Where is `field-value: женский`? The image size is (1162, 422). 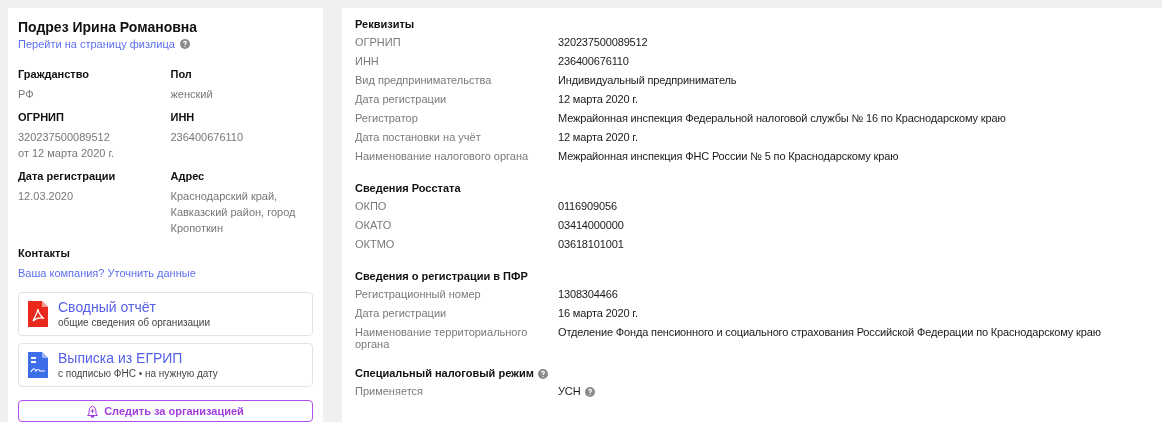 field-value: женский is located at coordinates (192, 94).